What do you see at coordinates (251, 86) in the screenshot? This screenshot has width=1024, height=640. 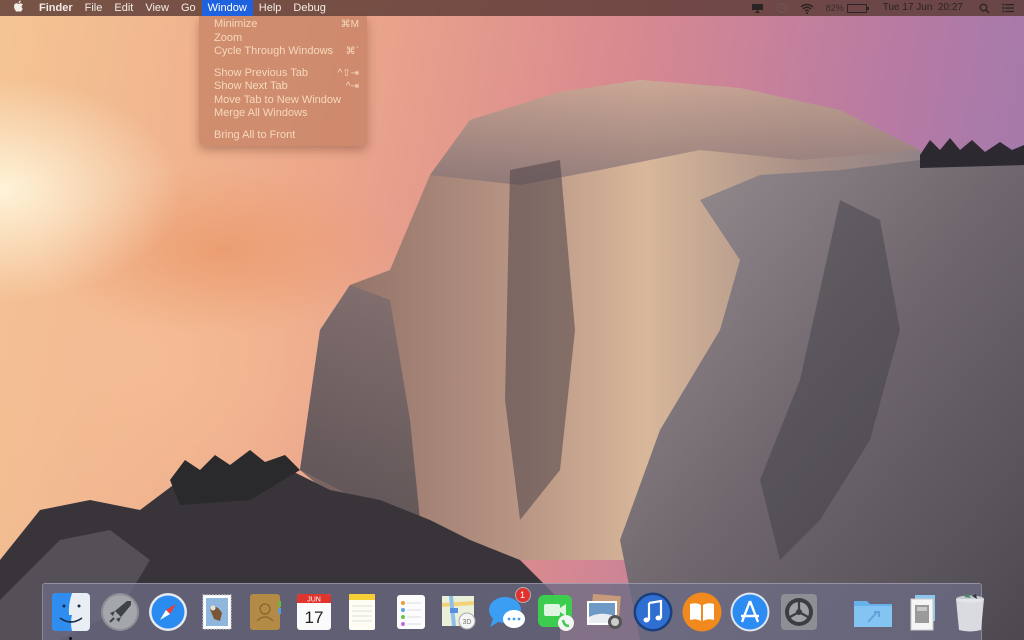 I see `menu-item-label: Show Next Tab` at bounding box center [251, 86].